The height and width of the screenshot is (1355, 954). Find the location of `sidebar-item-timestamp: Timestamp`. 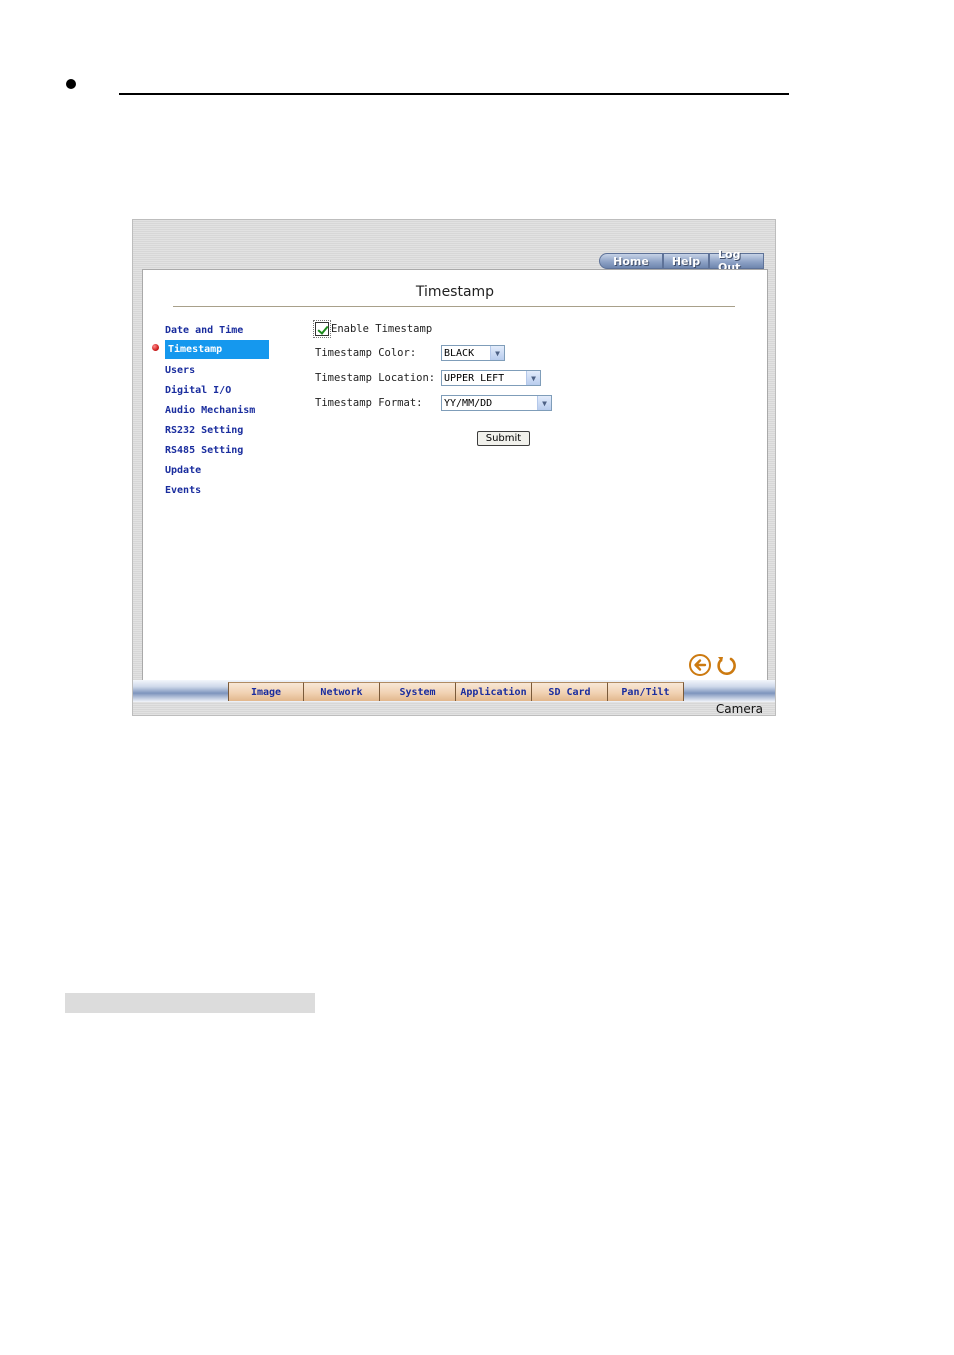

sidebar-item-timestamp: Timestamp is located at coordinates (217, 349).